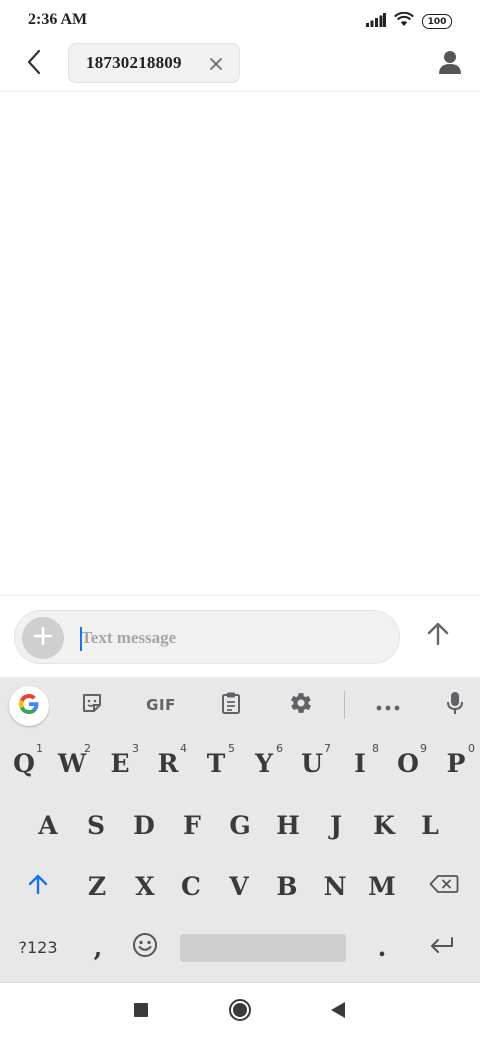 The width and height of the screenshot is (480, 1040). I want to click on clipboard-button, so click(231, 705).